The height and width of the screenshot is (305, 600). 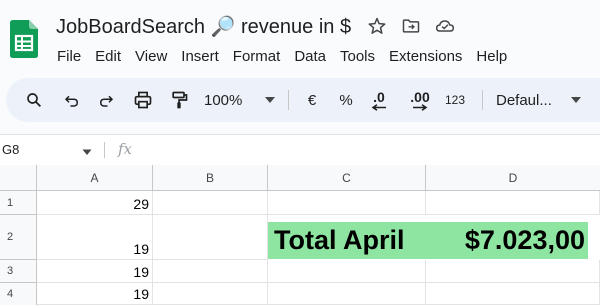 What do you see at coordinates (411, 26) in the screenshot?
I see `move-folder-icon` at bounding box center [411, 26].